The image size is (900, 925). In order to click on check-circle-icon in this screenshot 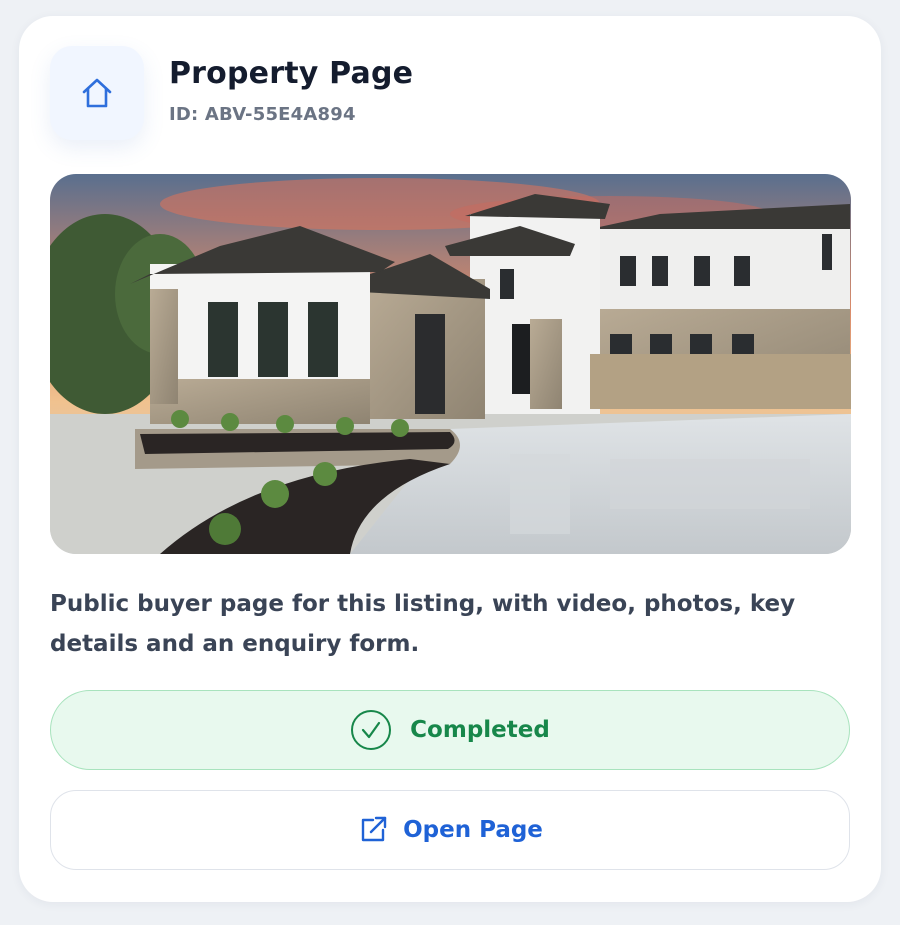, I will do `click(371, 730)`.